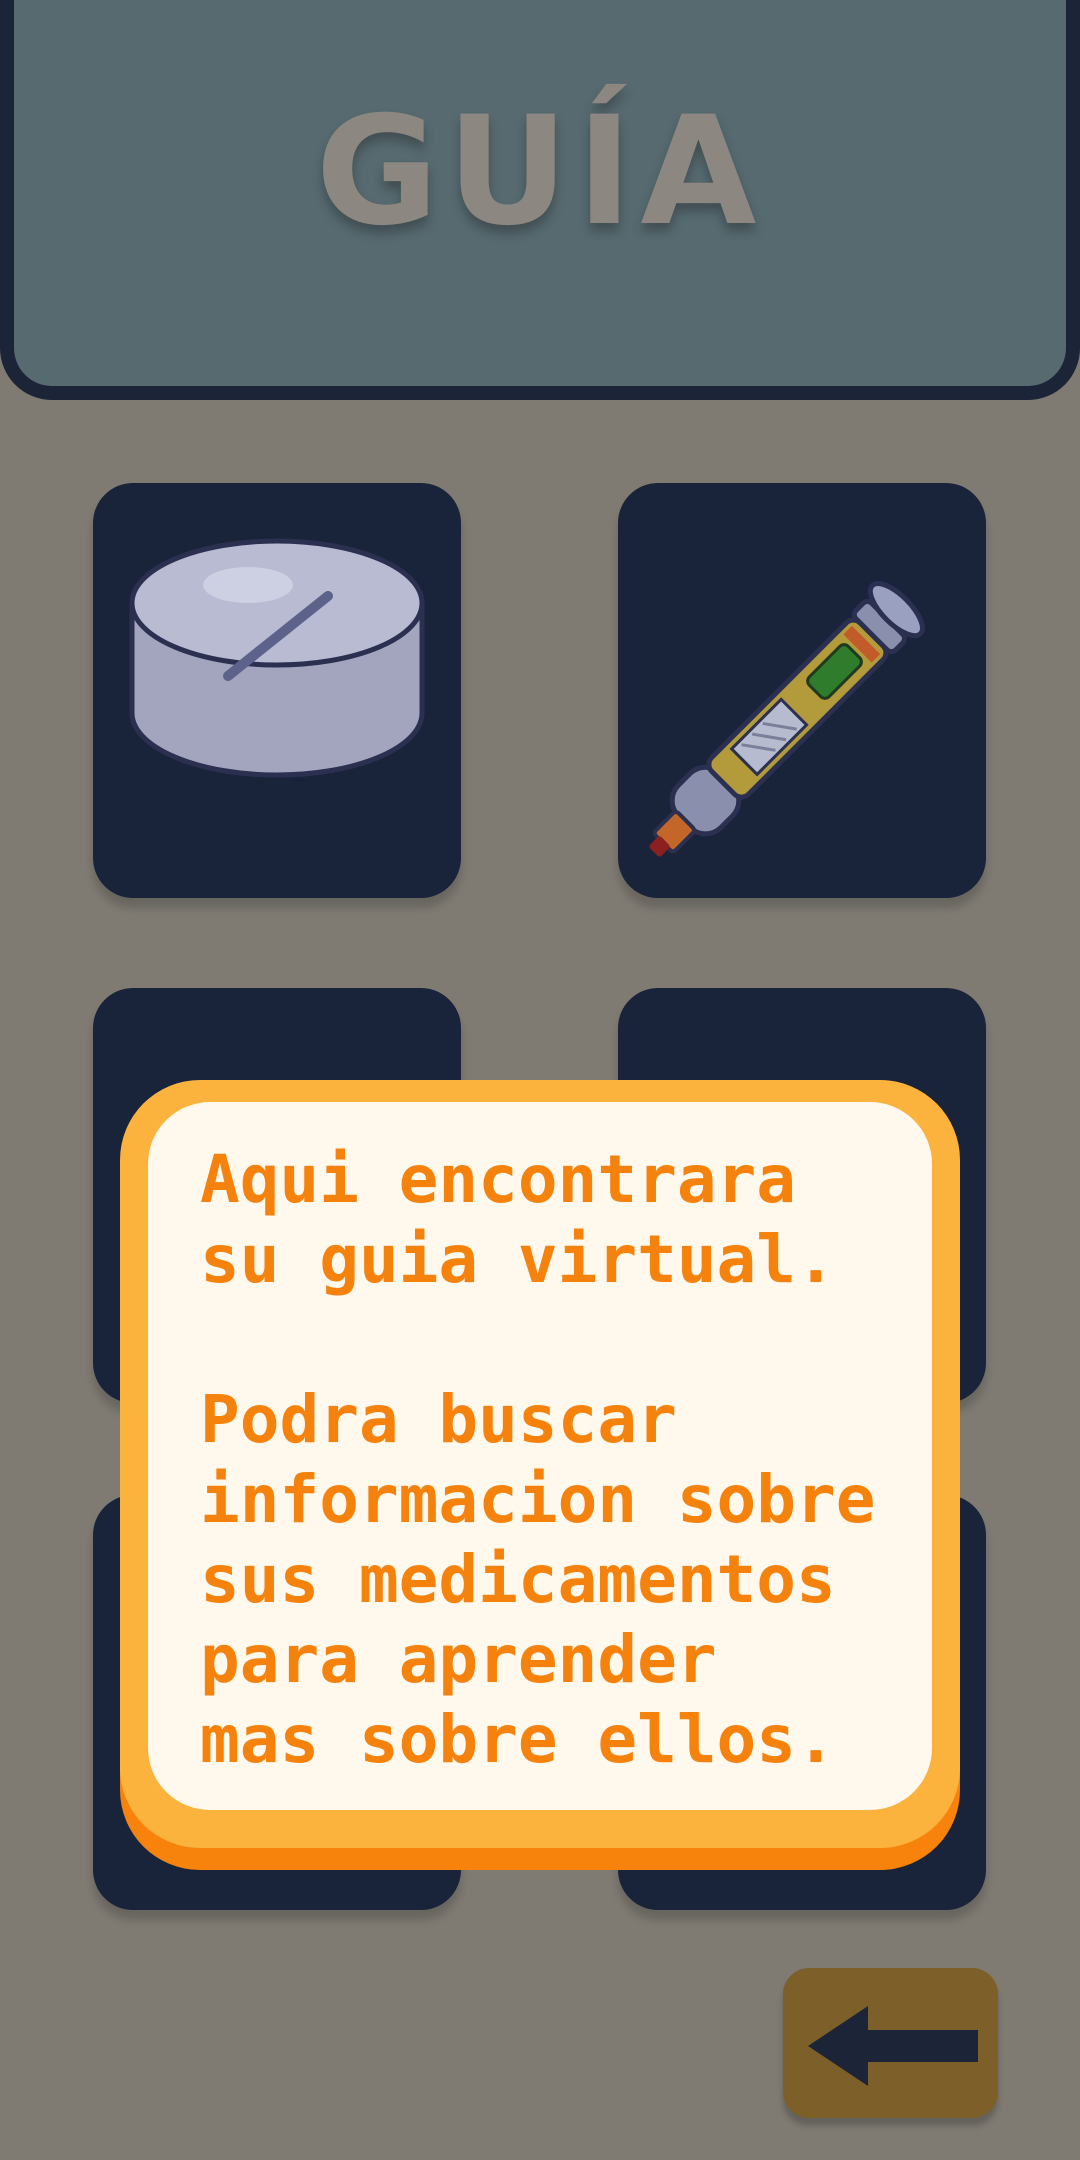 Image resolution: width=1080 pixels, height=2160 pixels. Describe the element at coordinates (458, 1659) in the screenshot. I see `dialog-line: para aprender` at that location.